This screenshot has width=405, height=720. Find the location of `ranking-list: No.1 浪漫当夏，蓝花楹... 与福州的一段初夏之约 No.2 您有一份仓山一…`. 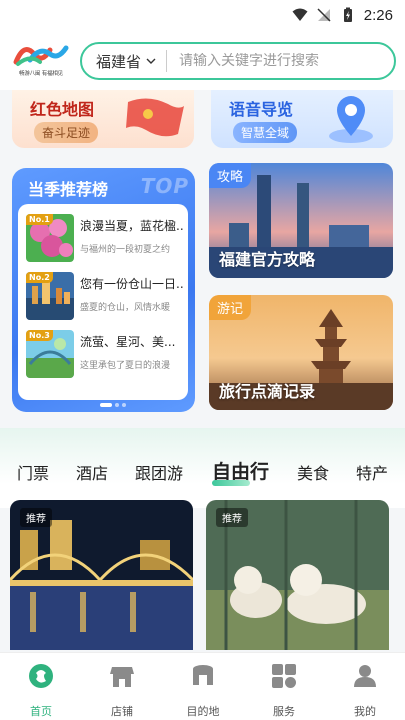

ranking-list: No.1 浪漫当夏，蓝花楹... 与福州的一段初夏之约 No.2 您有一份仓山一… is located at coordinates (103, 302).